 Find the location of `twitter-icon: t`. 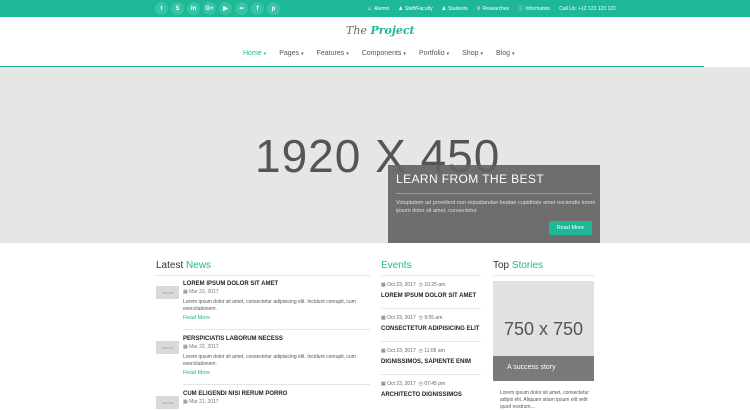

twitter-icon: t is located at coordinates (161, 8).